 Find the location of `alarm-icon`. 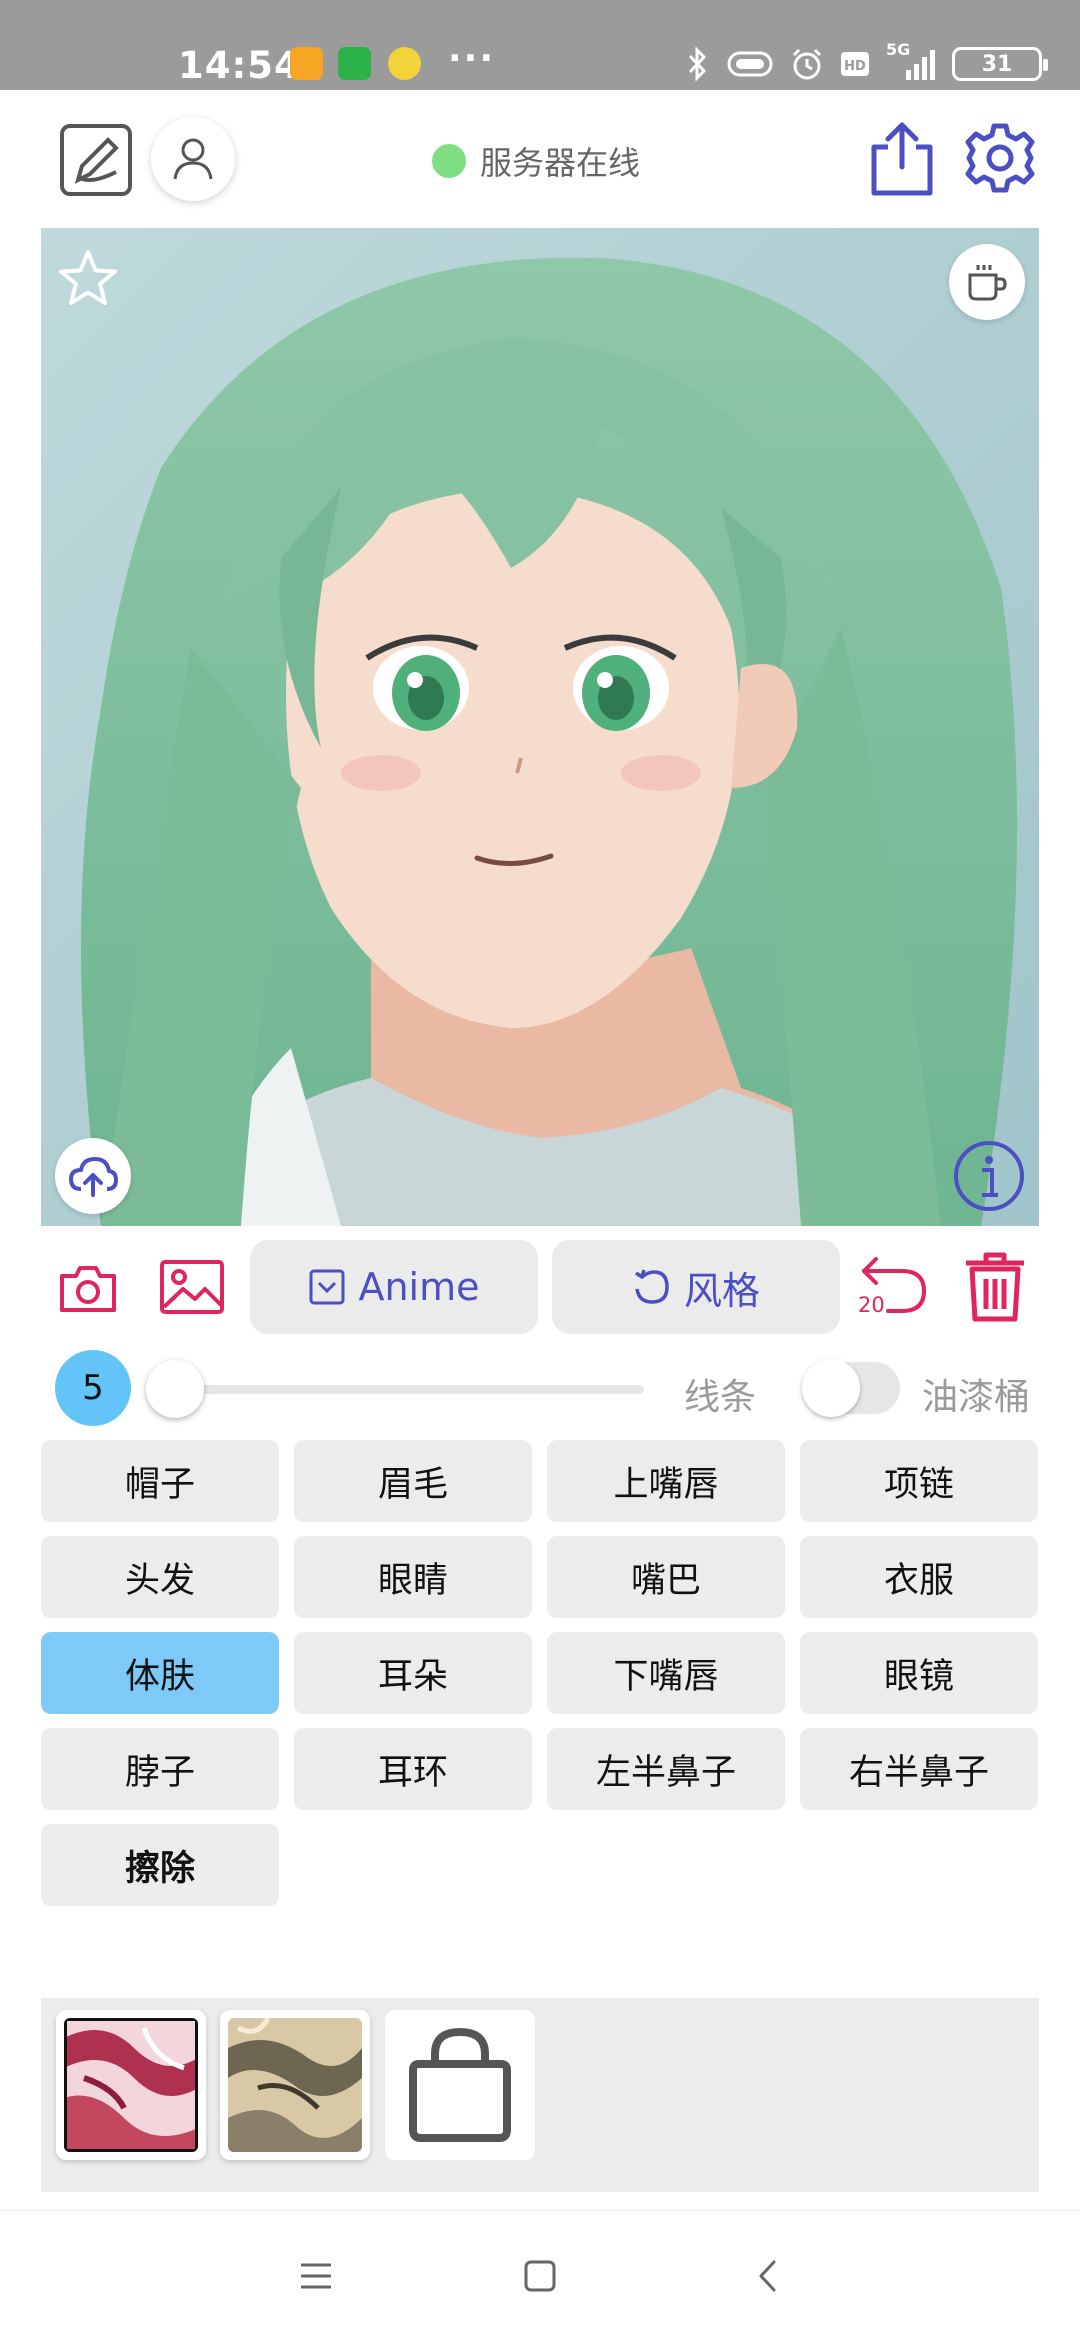

alarm-icon is located at coordinates (807, 64).